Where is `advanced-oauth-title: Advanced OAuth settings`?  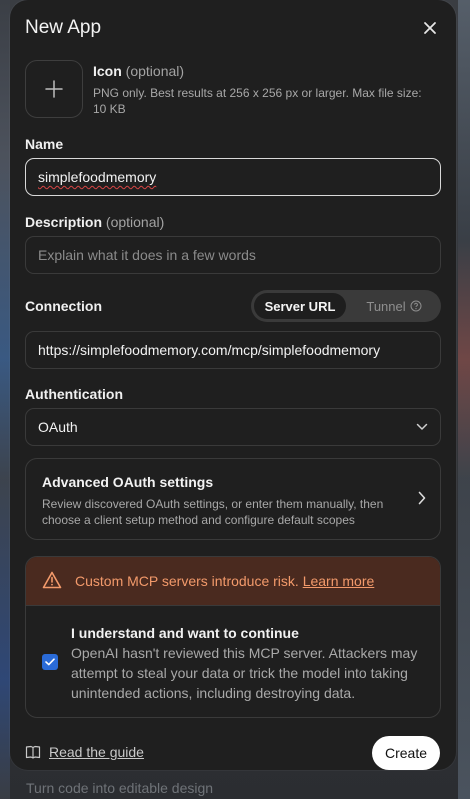
advanced-oauth-title: Advanced OAuth settings is located at coordinates (128, 482).